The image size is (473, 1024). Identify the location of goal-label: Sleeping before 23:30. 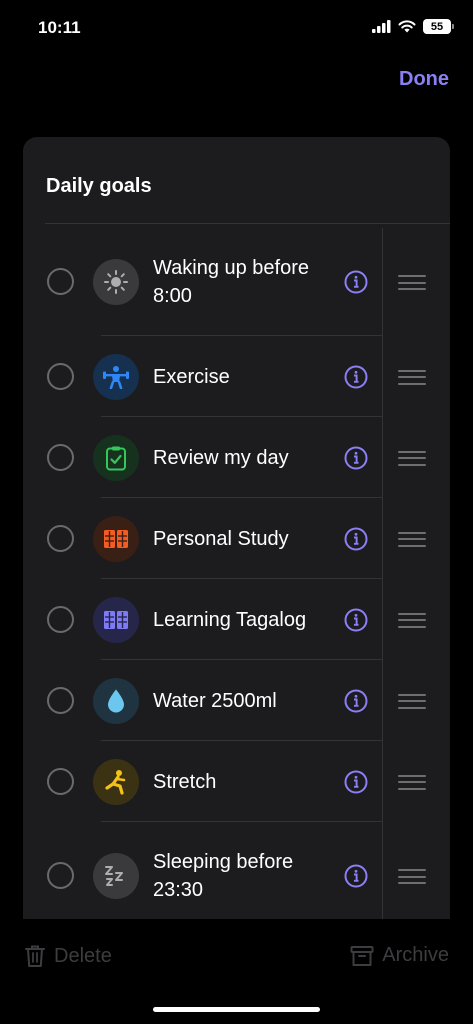
(223, 876).